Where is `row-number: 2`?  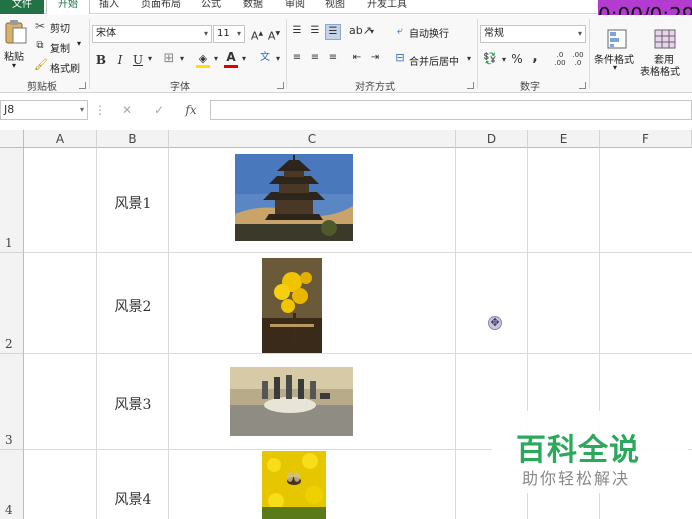 row-number: 2 is located at coordinates (9, 344).